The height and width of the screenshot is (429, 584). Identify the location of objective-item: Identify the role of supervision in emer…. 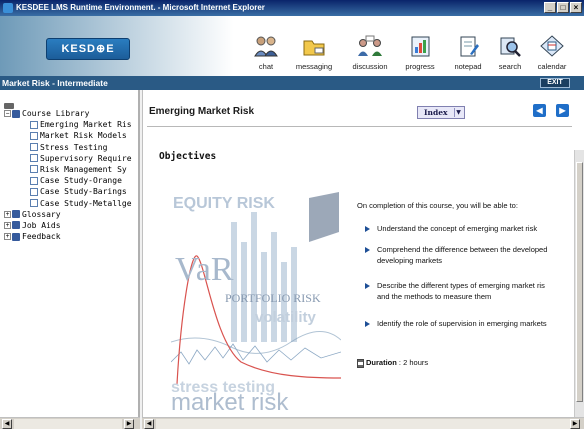
(470, 325).